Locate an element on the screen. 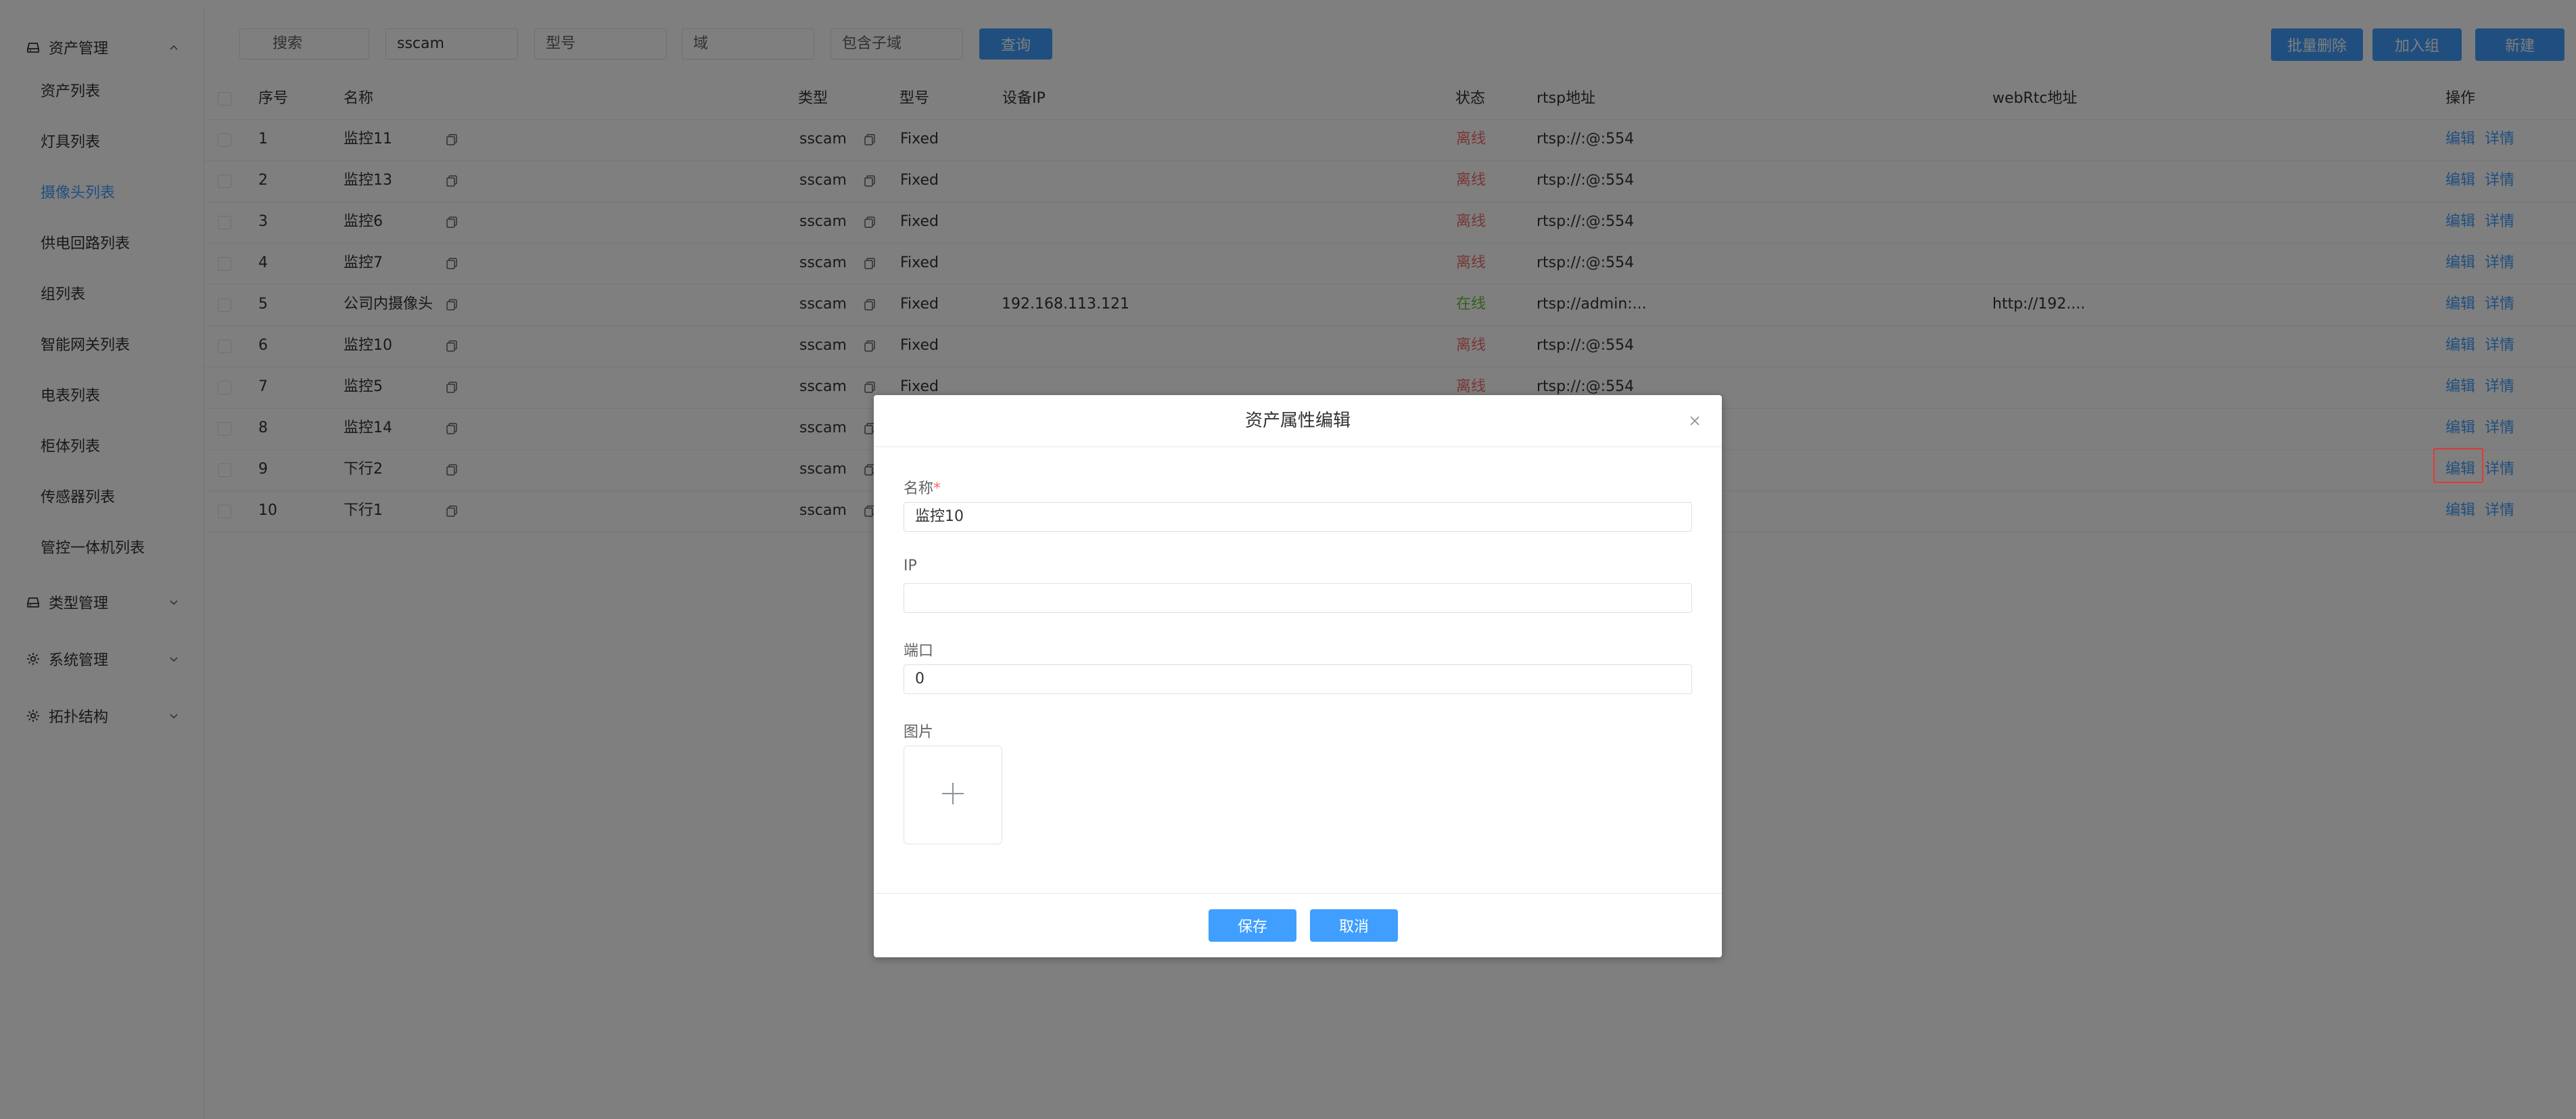 The image size is (2576, 1119). name-label-text: 名称 is located at coordinates (919, 488).